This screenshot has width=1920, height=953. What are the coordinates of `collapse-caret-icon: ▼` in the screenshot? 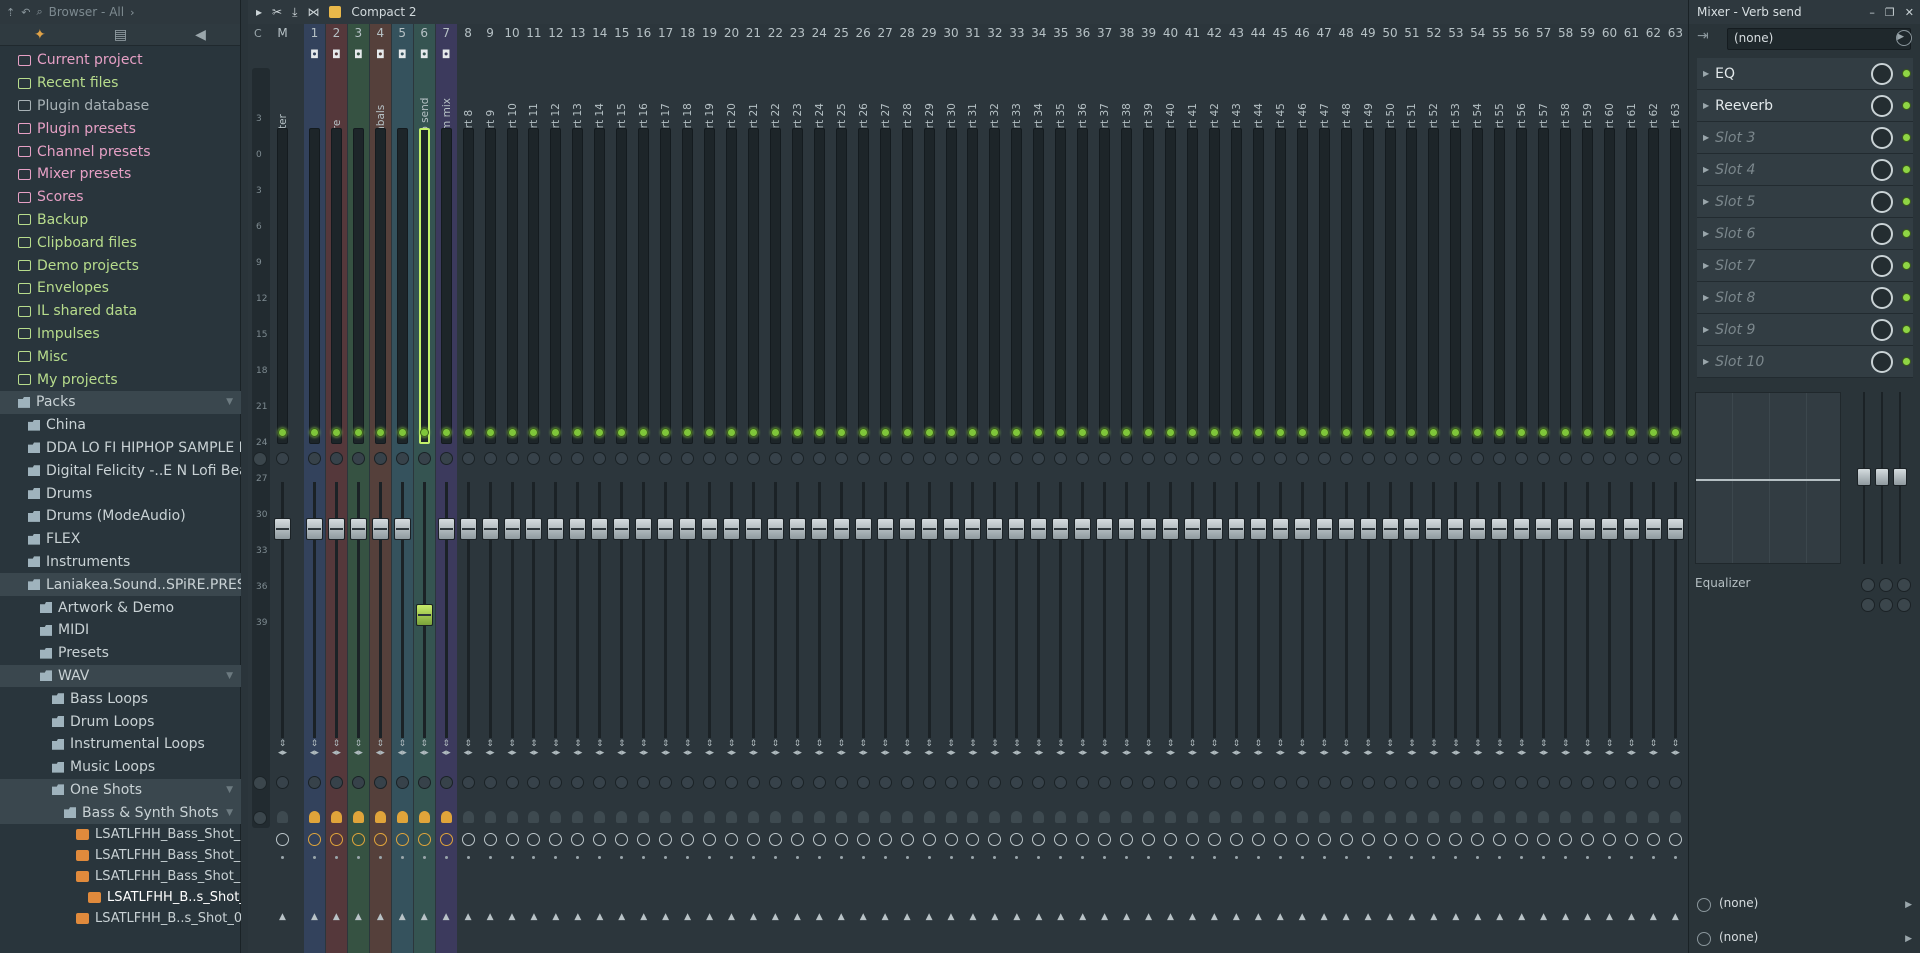 It's located at (229, 402).